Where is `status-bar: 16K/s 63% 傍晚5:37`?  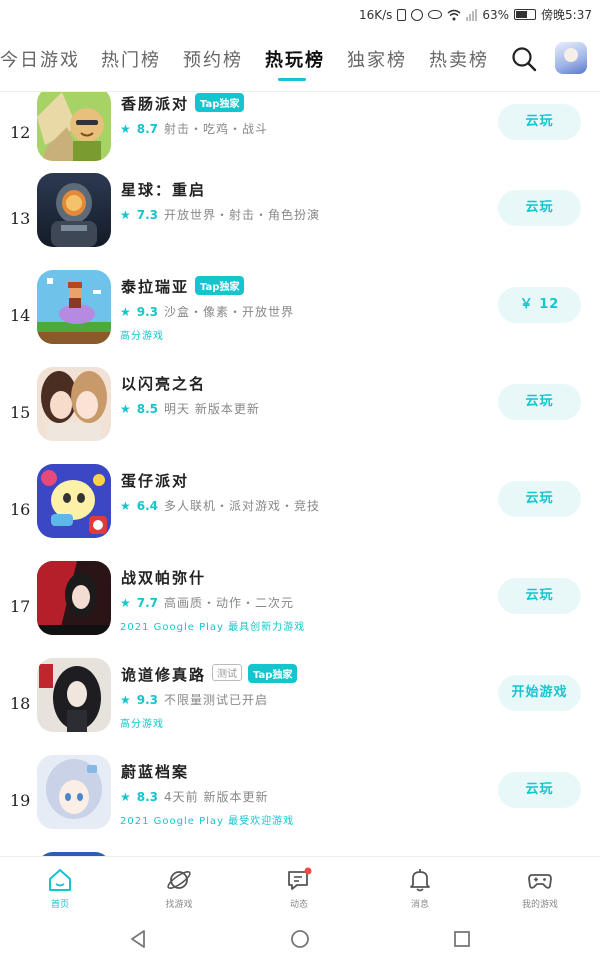 status-bar: 16K/s 63% 傍晚5:37 is located at coordinates (300, 15).